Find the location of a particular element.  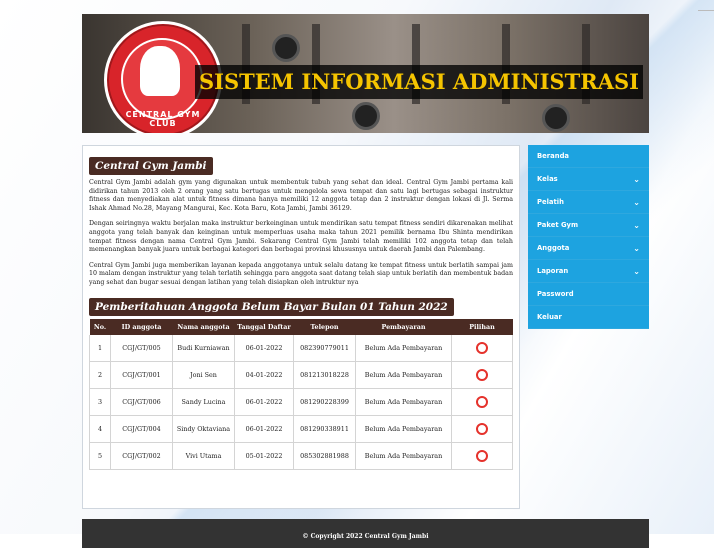

cell-telepon: 081213018228 is located at coordinates (324, 375).